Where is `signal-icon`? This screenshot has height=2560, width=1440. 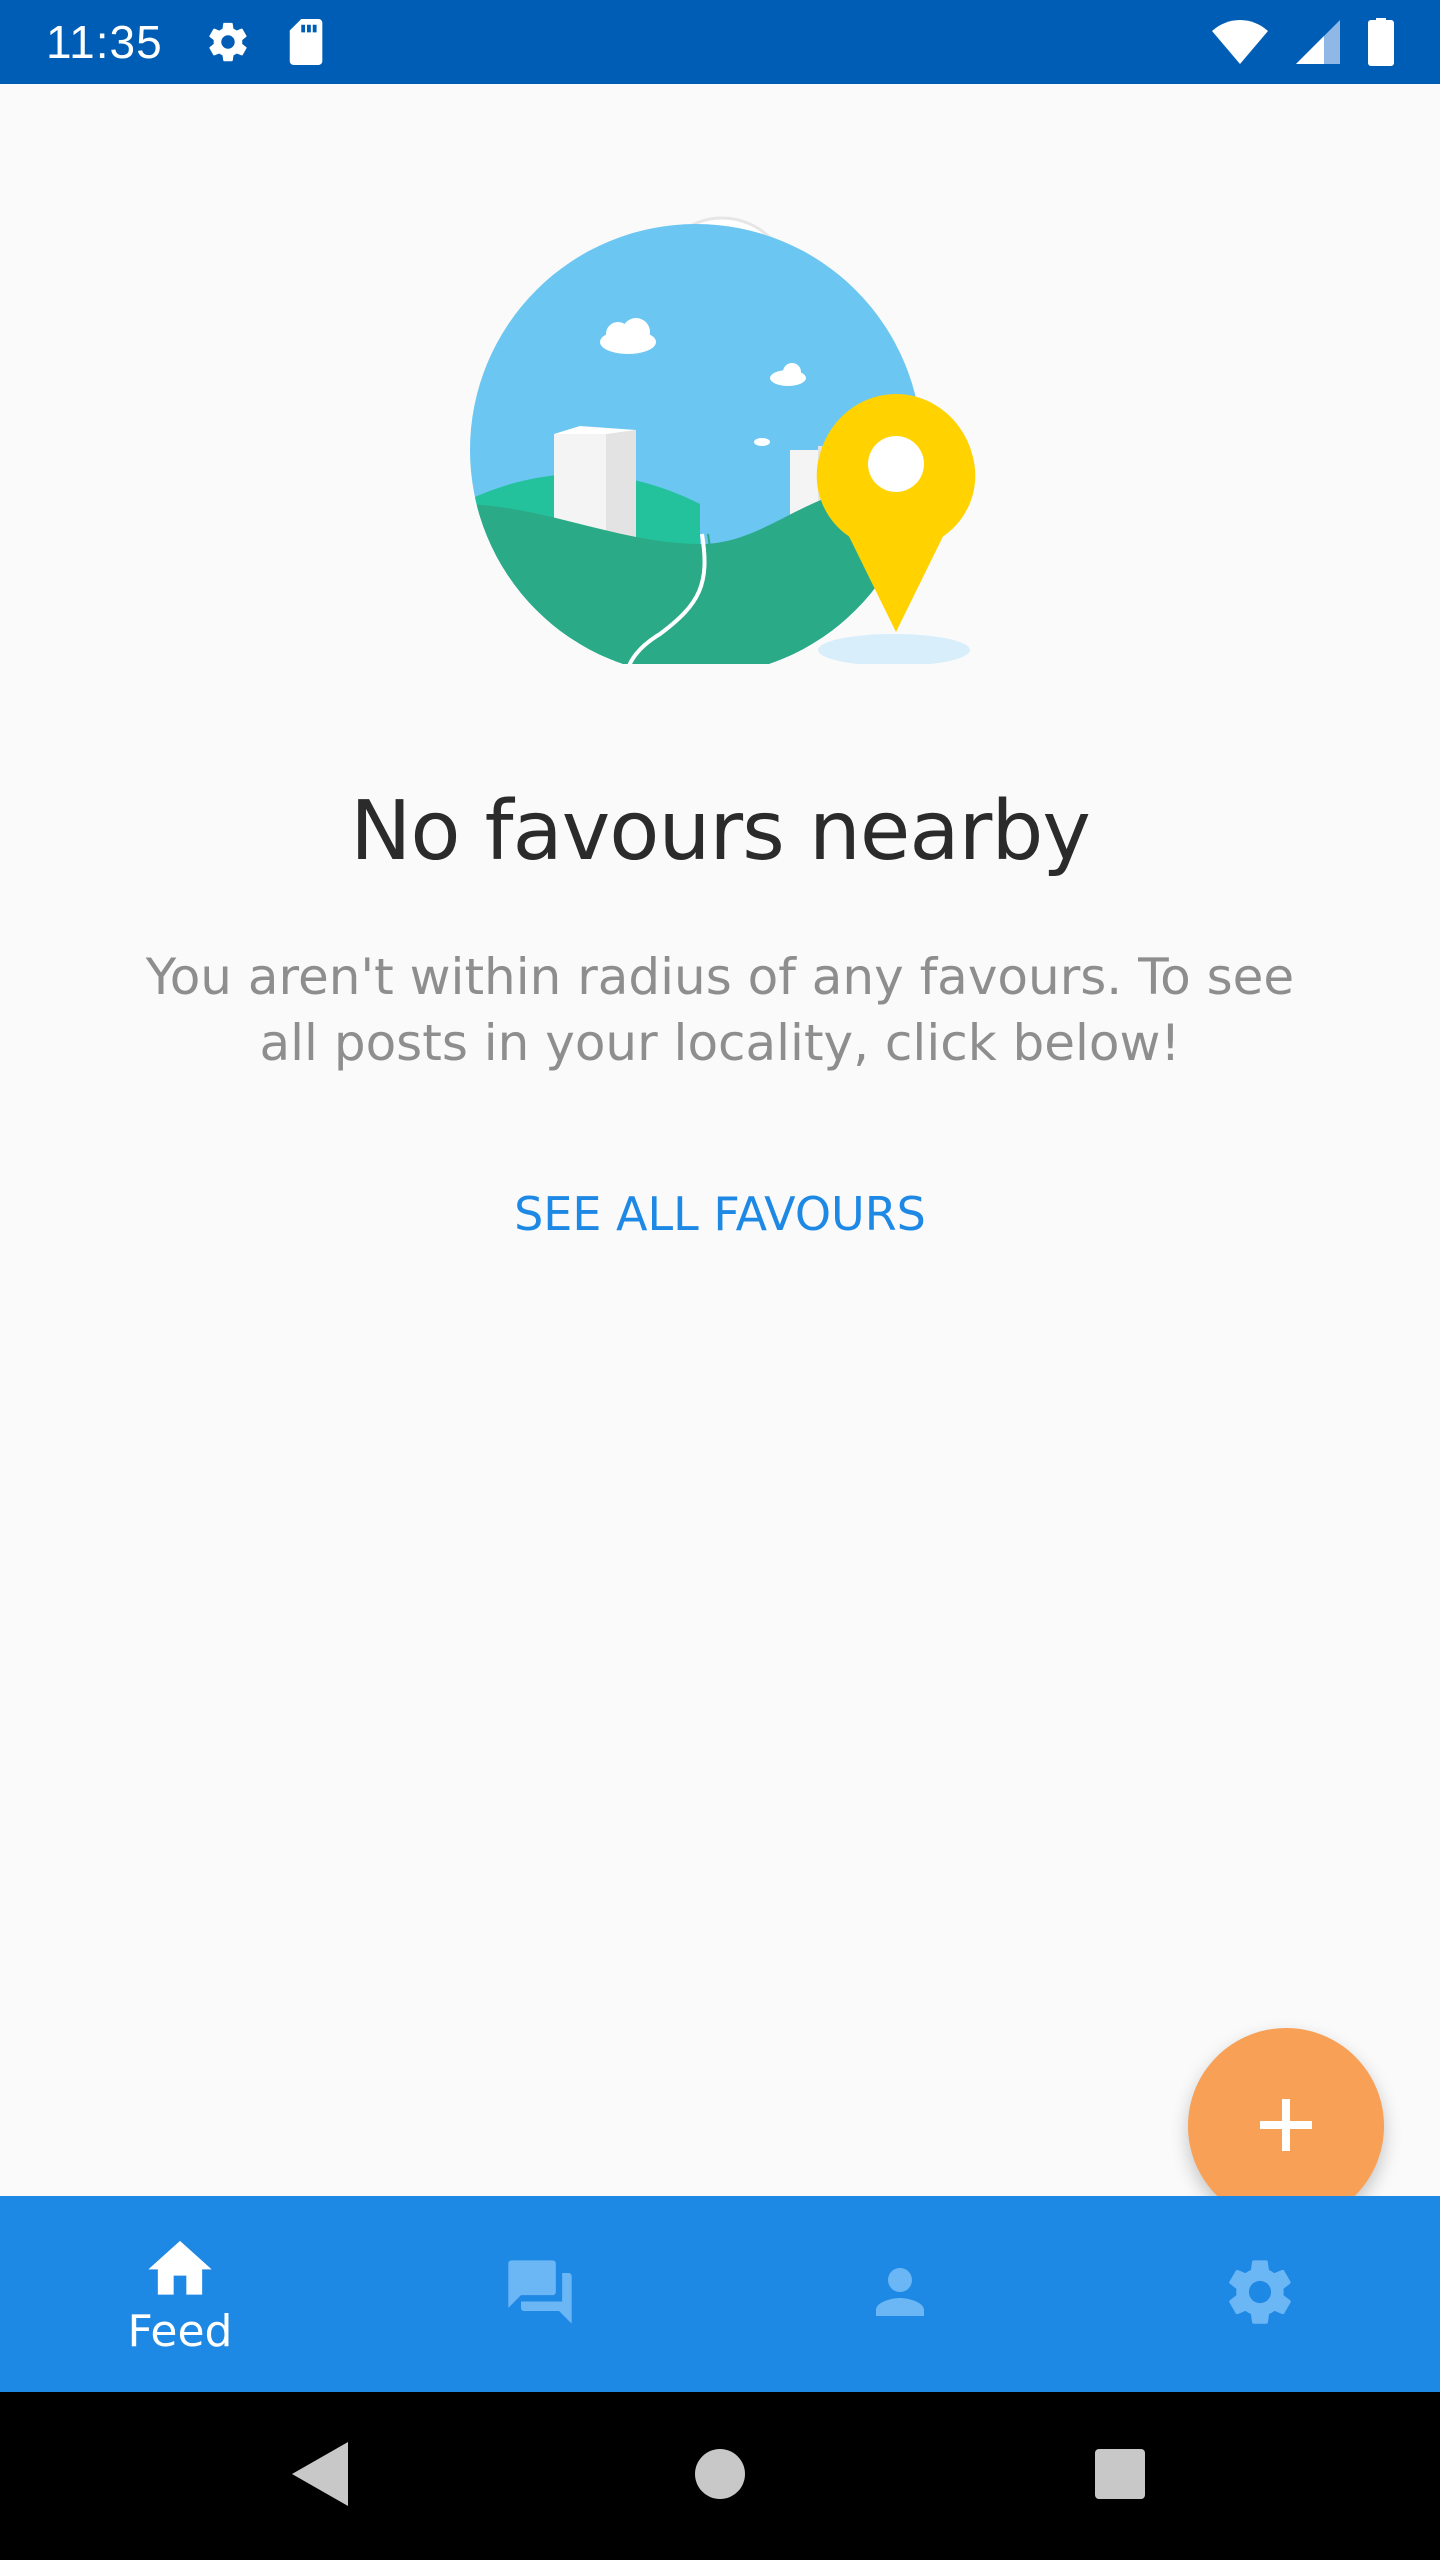 signal-icon is located at coordinates (1318, 42).